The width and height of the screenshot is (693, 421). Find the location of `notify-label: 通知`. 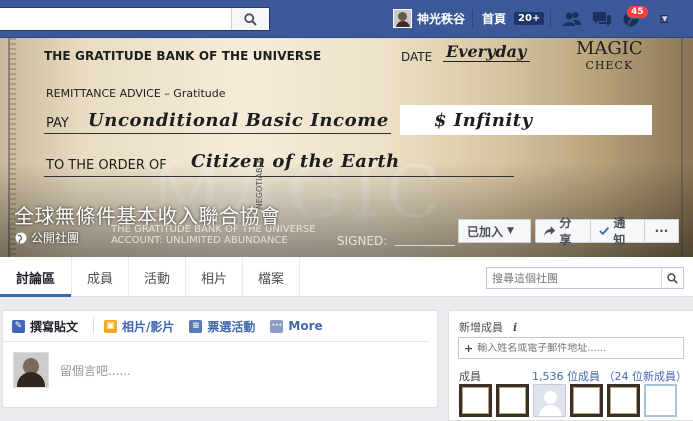

notify-label: 通知 is located at coordinates (619, 231).